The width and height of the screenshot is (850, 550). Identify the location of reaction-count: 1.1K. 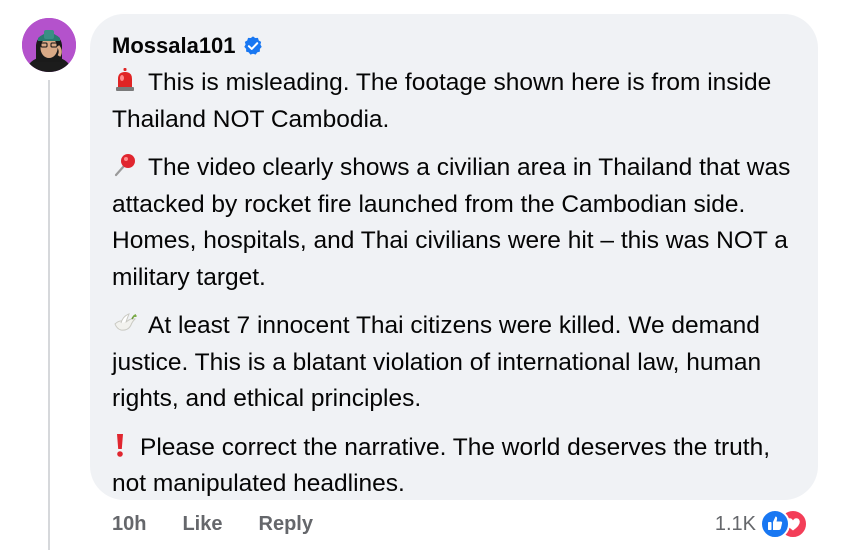
(735, 523).